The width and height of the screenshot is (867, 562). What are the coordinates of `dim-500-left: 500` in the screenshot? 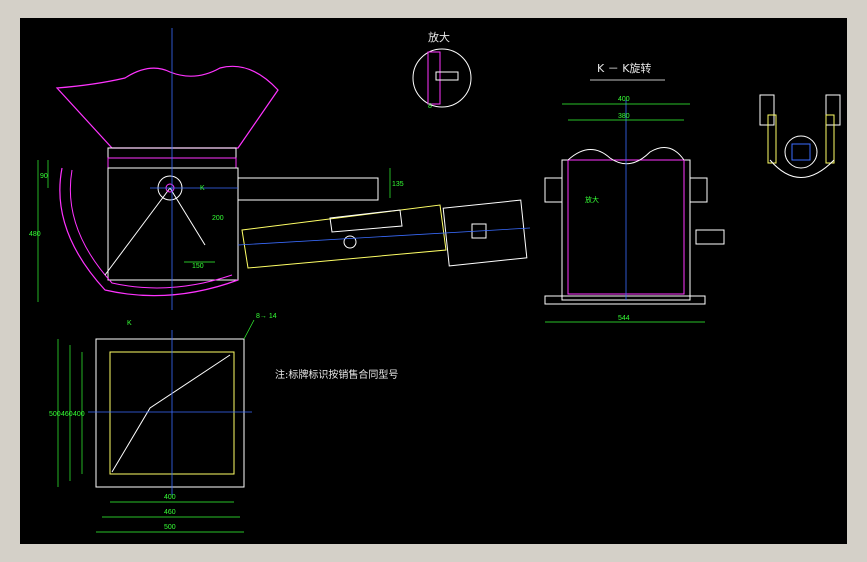 It's located at (55, 414).